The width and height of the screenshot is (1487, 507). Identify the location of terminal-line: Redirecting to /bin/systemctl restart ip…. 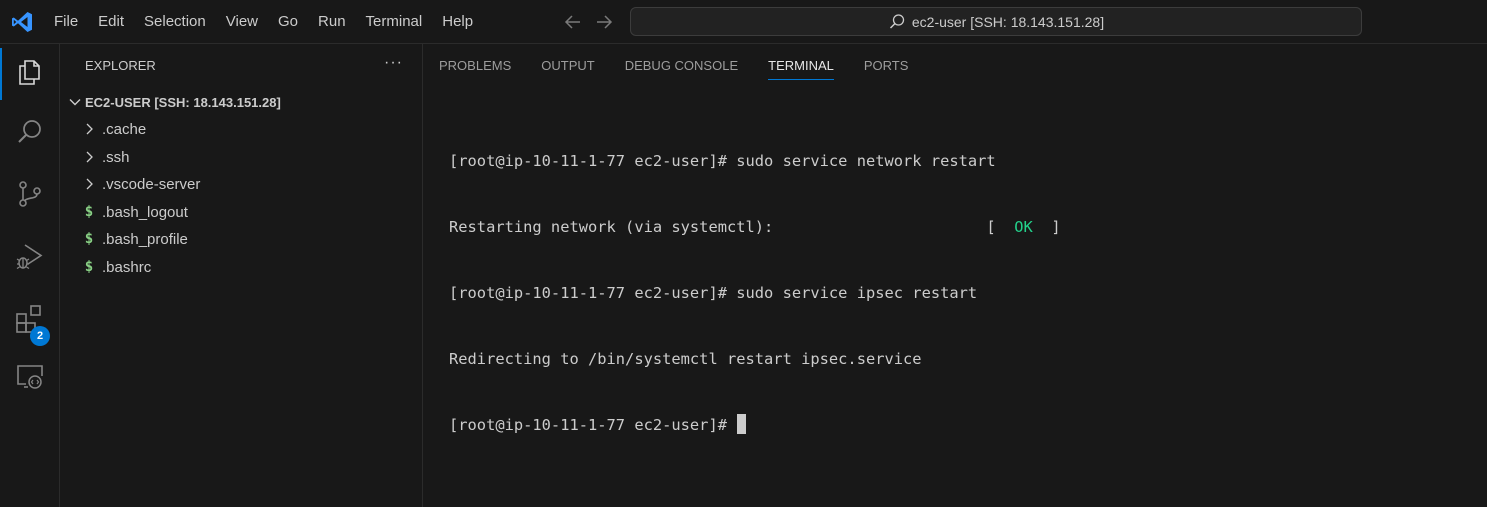
(685, 359).